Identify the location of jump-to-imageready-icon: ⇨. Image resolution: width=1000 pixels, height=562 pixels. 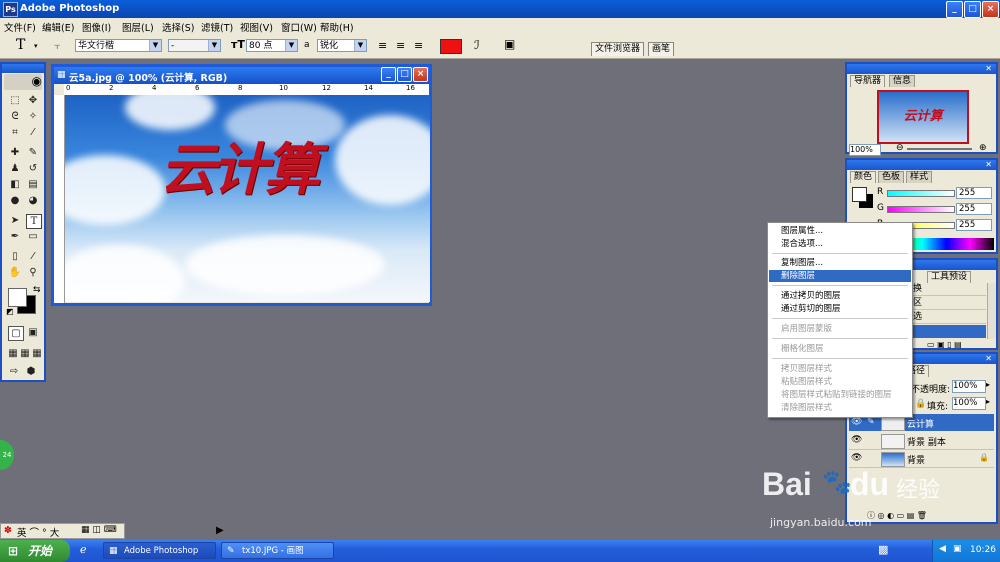
(14, 371).